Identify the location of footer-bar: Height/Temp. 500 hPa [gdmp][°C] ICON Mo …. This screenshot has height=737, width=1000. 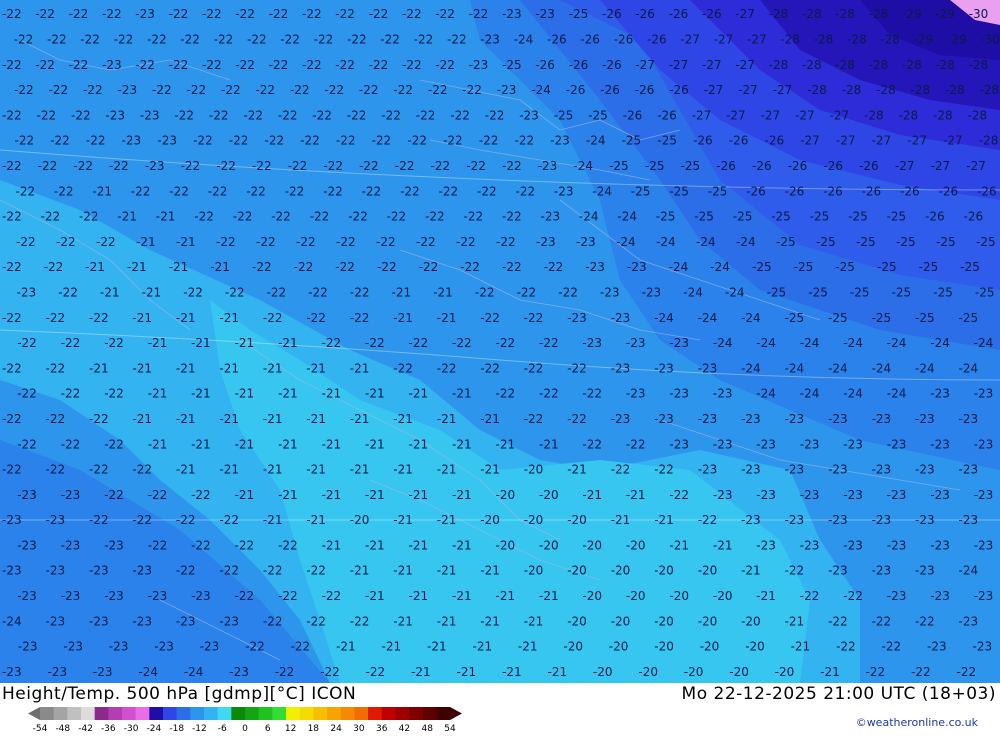
(500, 708).